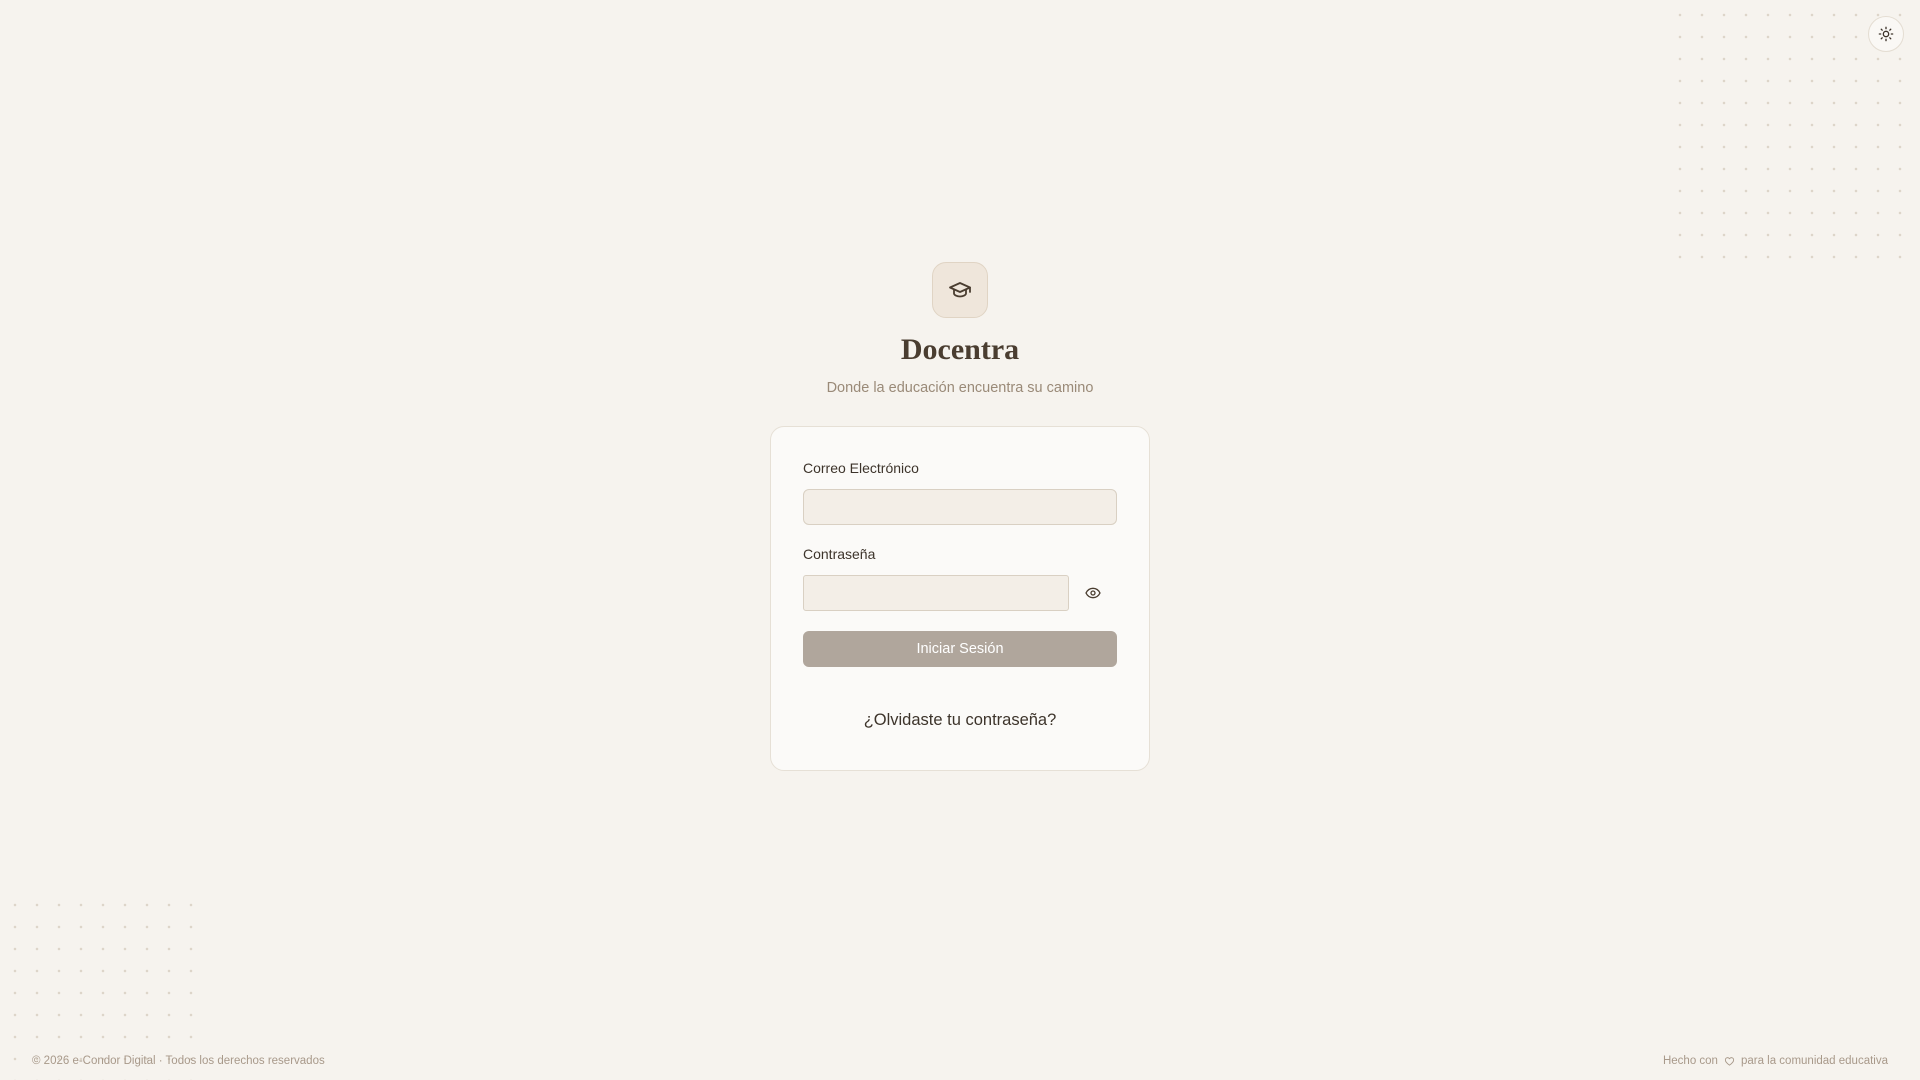  I want to click on password-field, so click(936, 593).